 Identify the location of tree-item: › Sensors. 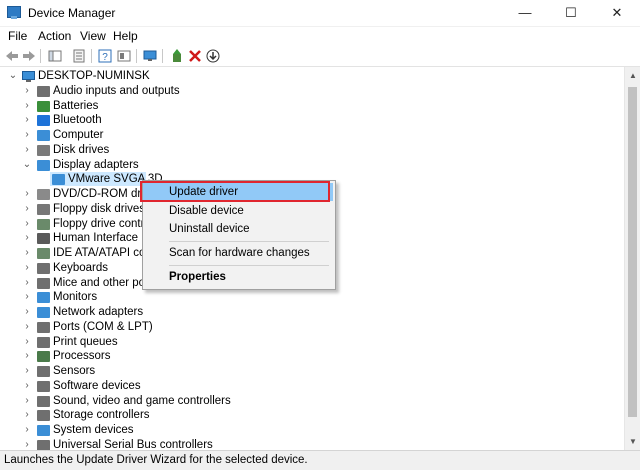
(300, 371).